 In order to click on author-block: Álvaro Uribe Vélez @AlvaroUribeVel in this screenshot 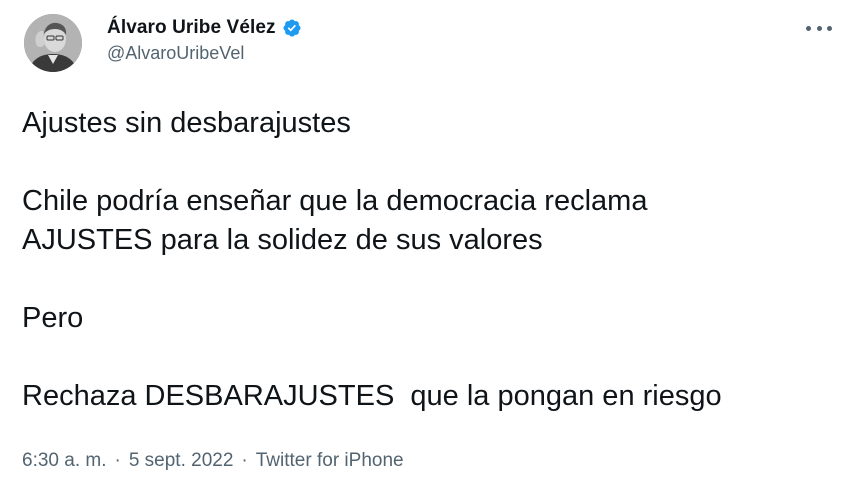, I will do `click(204, 39)`.